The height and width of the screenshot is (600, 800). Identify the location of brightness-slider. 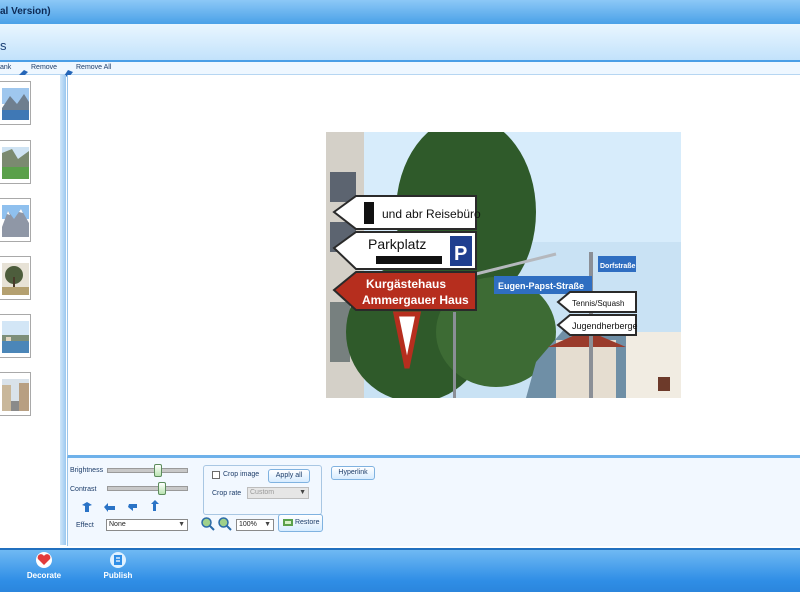
(147, 470).